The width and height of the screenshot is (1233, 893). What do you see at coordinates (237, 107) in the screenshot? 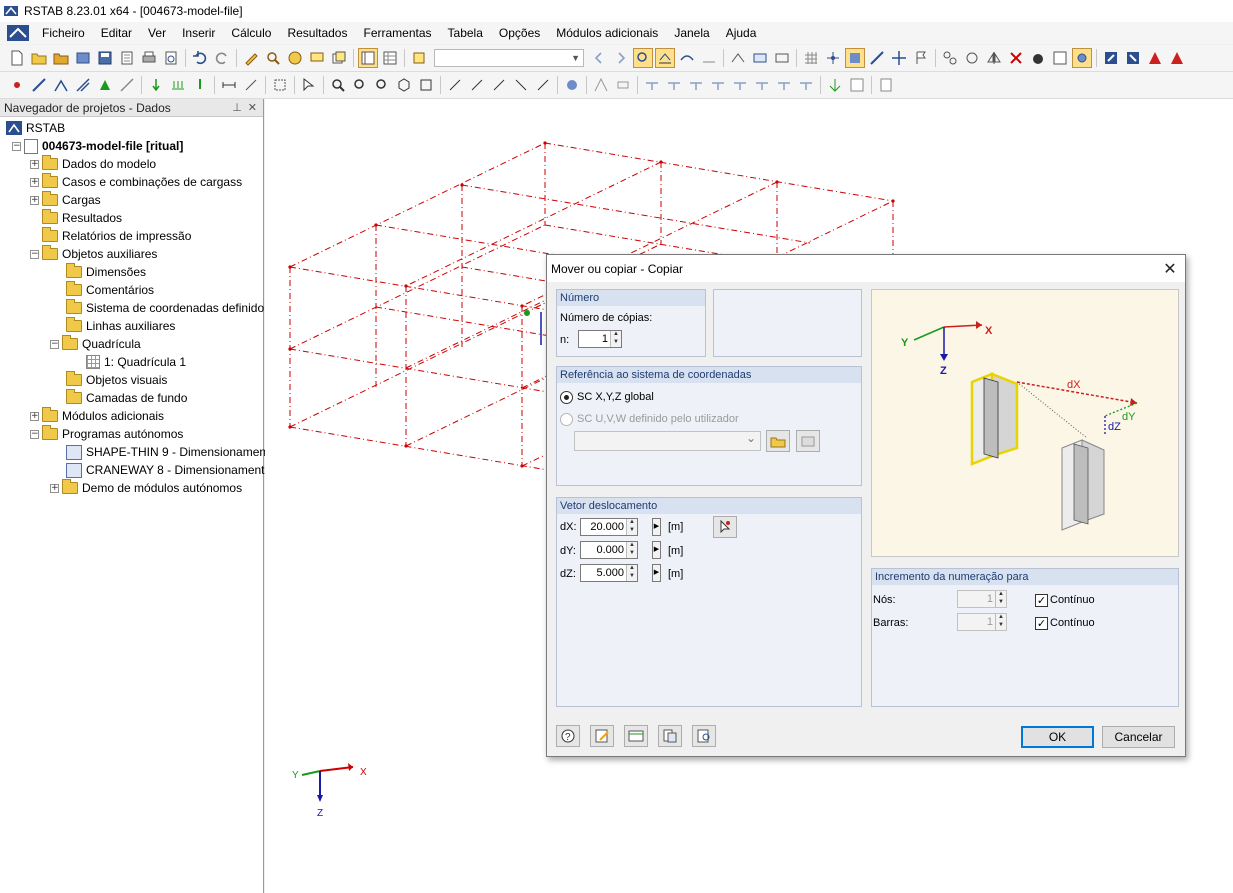
I see `pin-icon: ⊥` at bounding box center [237, 107].